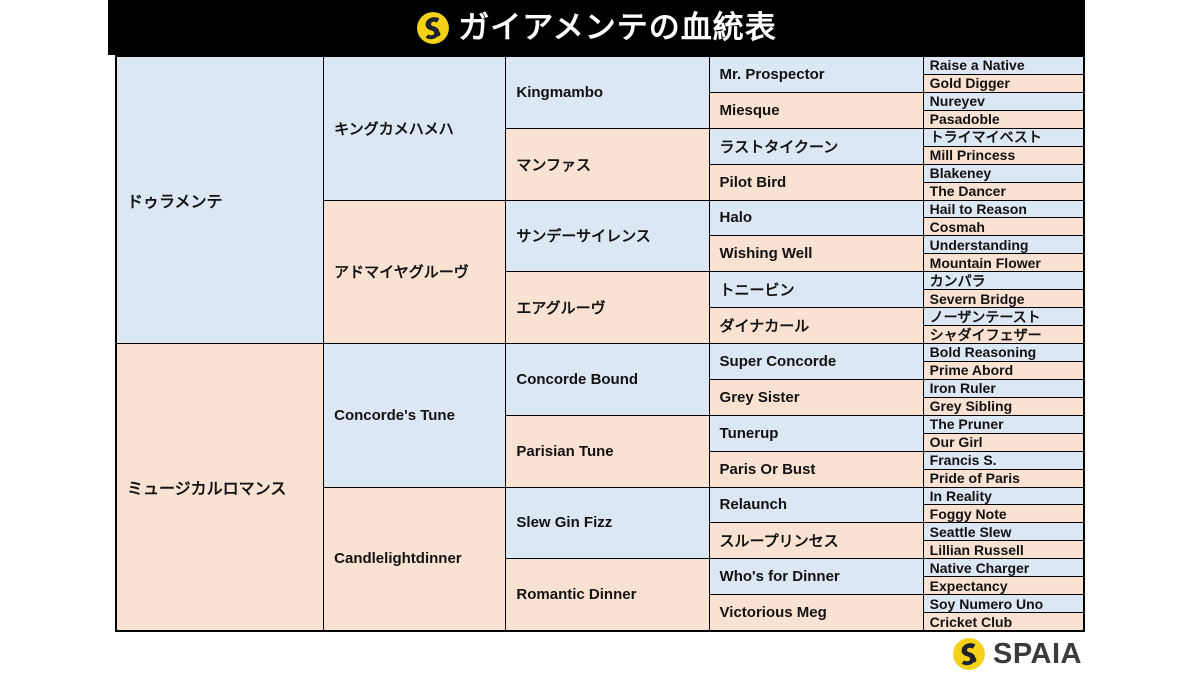 The height and width of the screenshot is (677, 1200). Describe the element at coordinates (553, 165) in the screenshot. I see `horse-name: マンファス` at that location.